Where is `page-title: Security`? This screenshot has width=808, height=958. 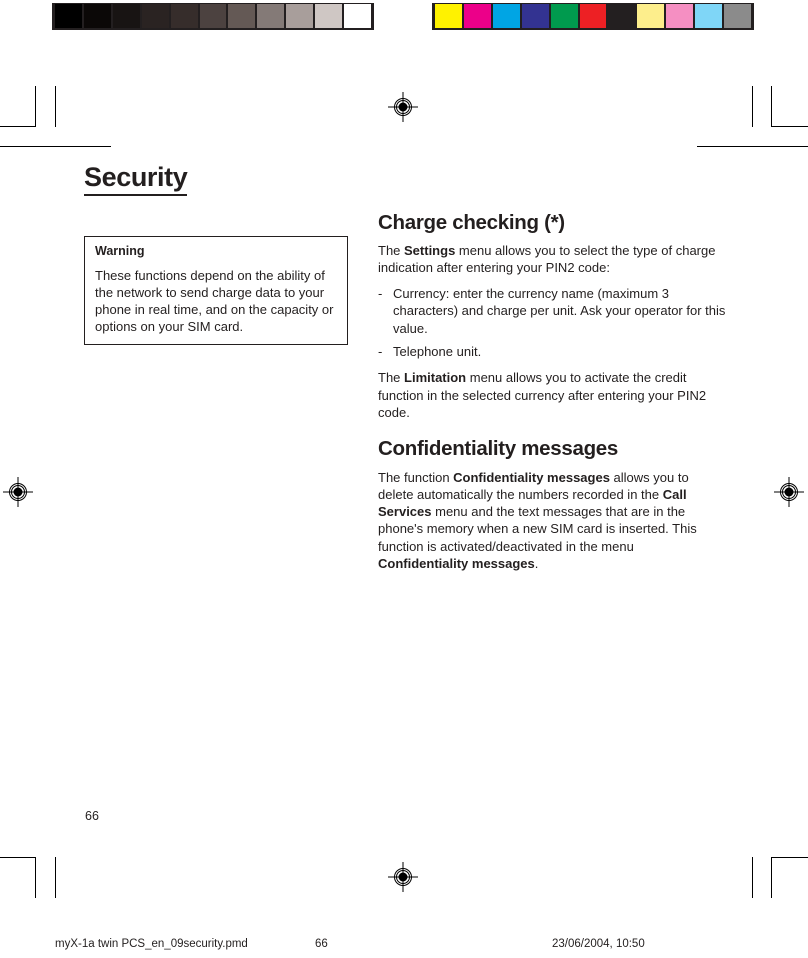 page-title: Security is located at coordinates (136, 180).